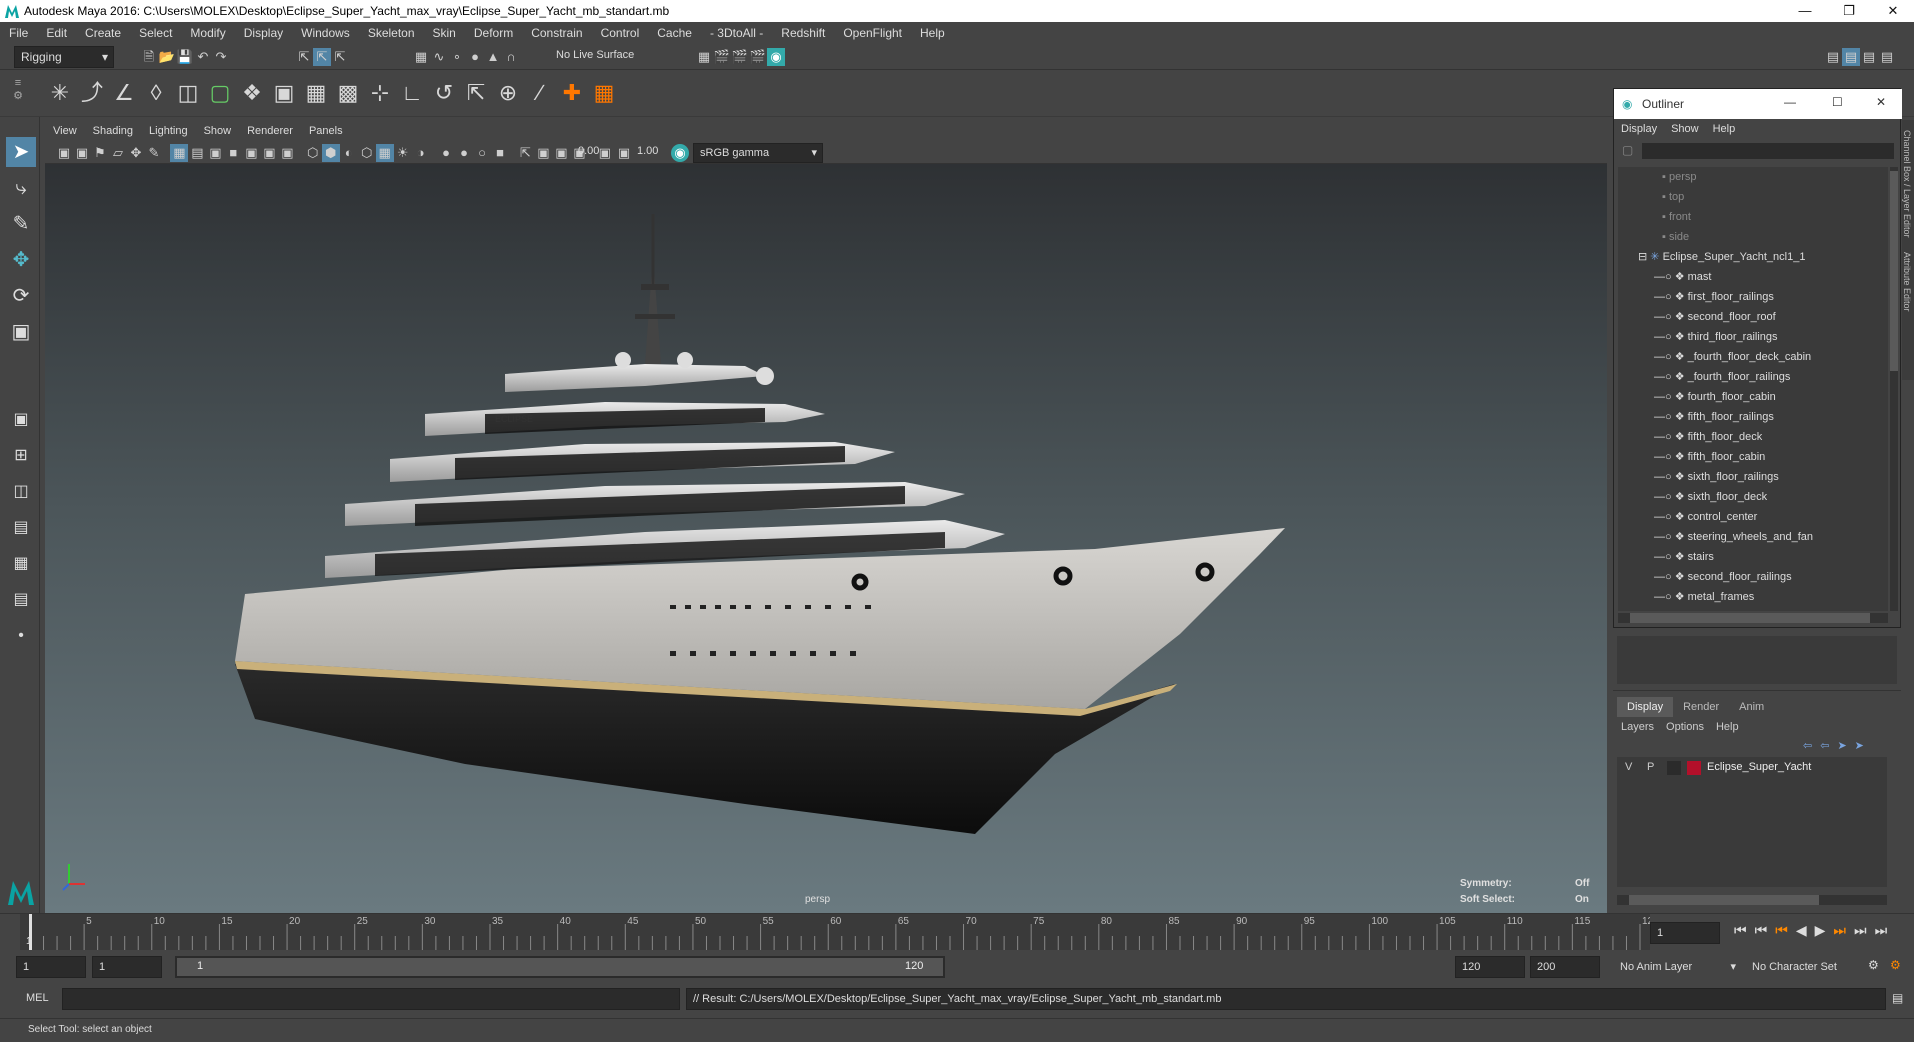  What do you see at coordinates (740, 57) in the screenshot?
I see `ipr-render-icon: 🎬` at bounding box center [740, 57].